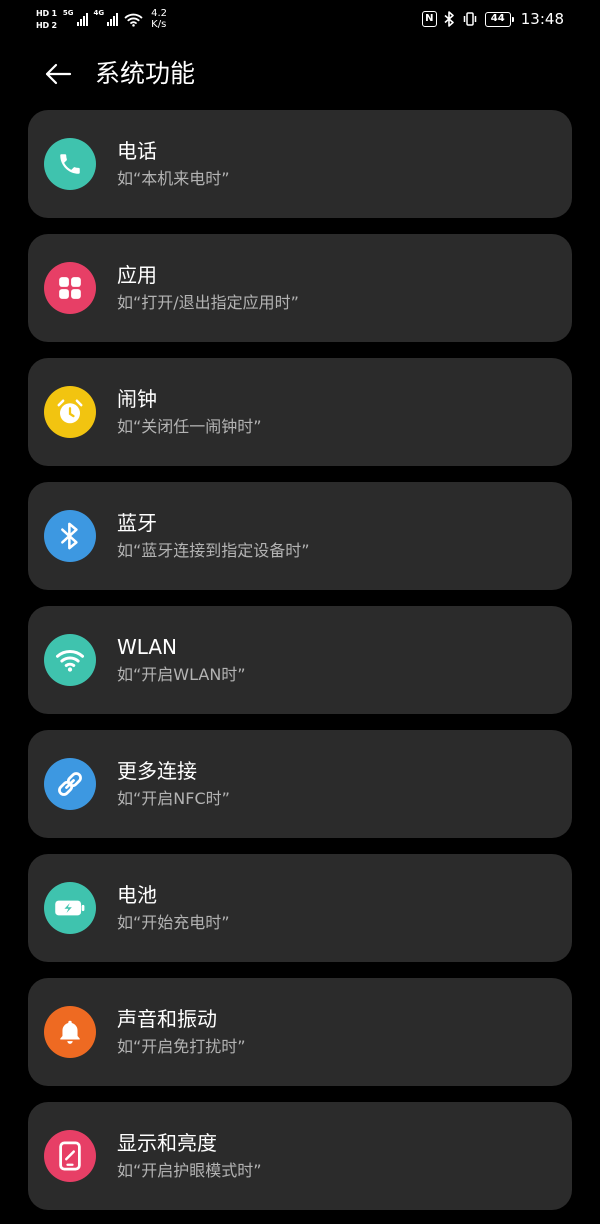 The height and width of the screenshot is (1224, 600). What do you see at coordinates (300, 288) in the screenshot?
I see `item-apps: 应用 如“打开/退出指定应用时”` at bounding box center [300, 288].